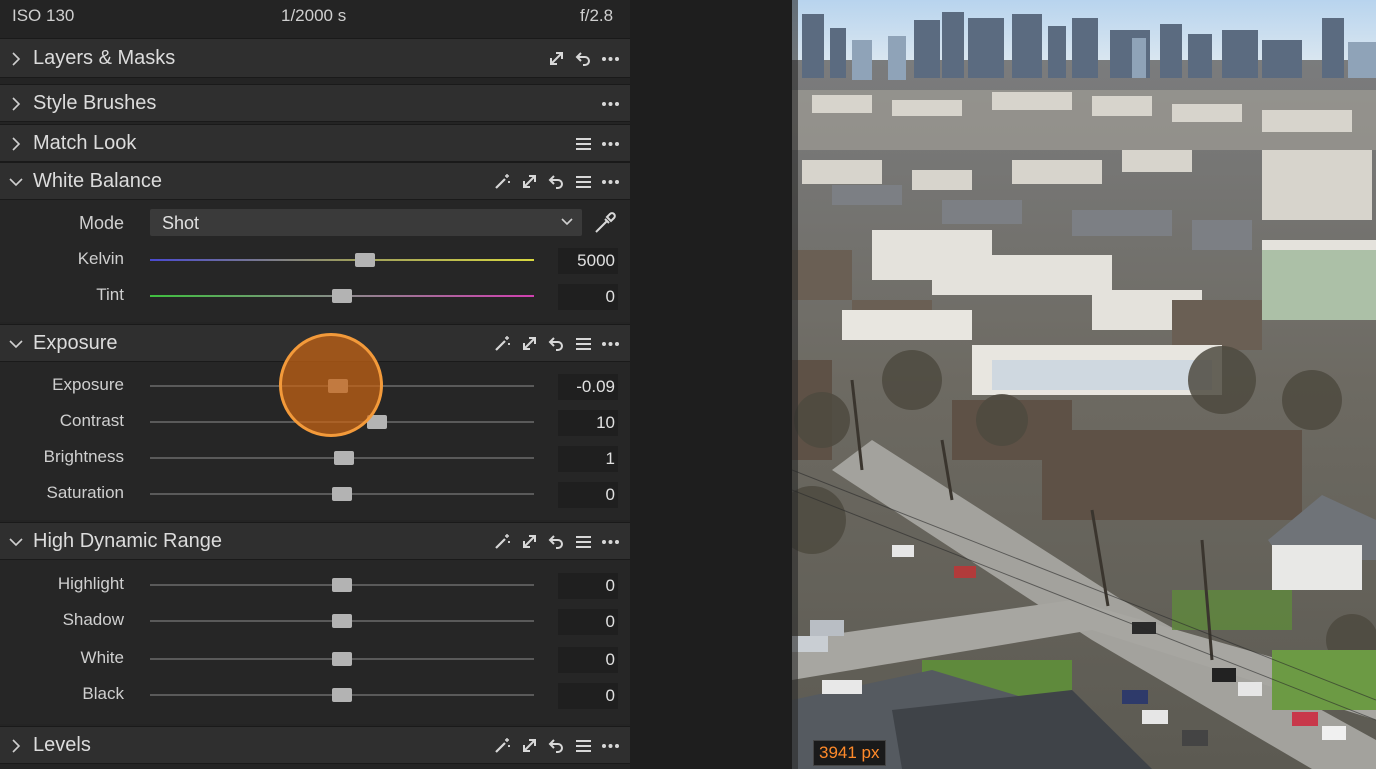 This screenshot has width=1376, height=769. What do you see at coordinates (588, 387) in the screenshot?
I see `exposure-value: -0.09` at bounding box center [588, 387].